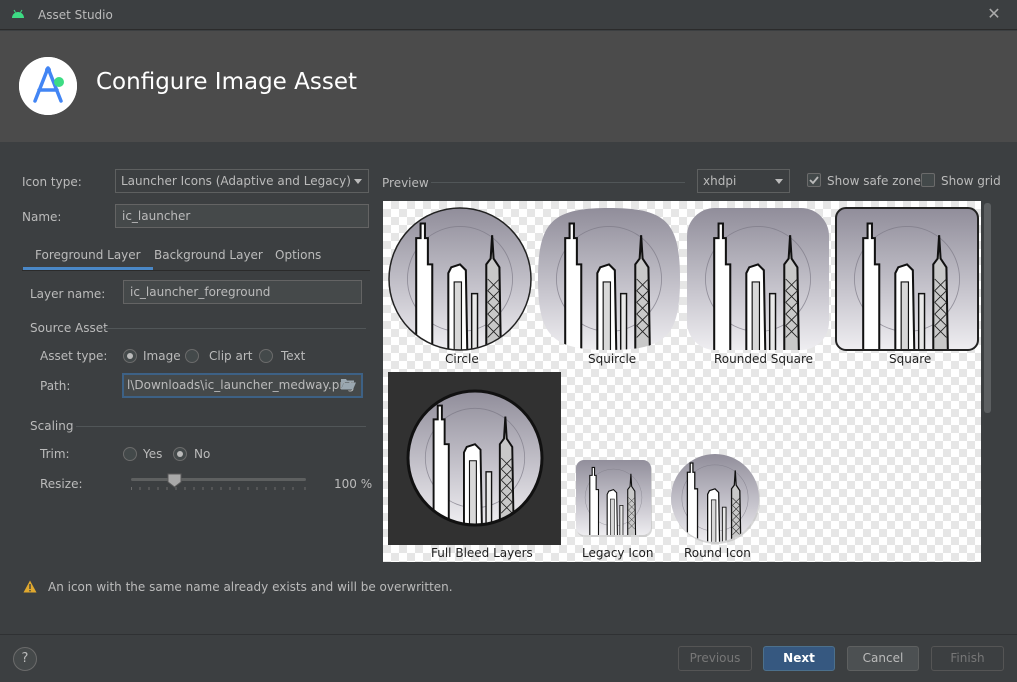 The image size is (1017, 682). I want to click on resize-label: Resize:, so click(61, 484).